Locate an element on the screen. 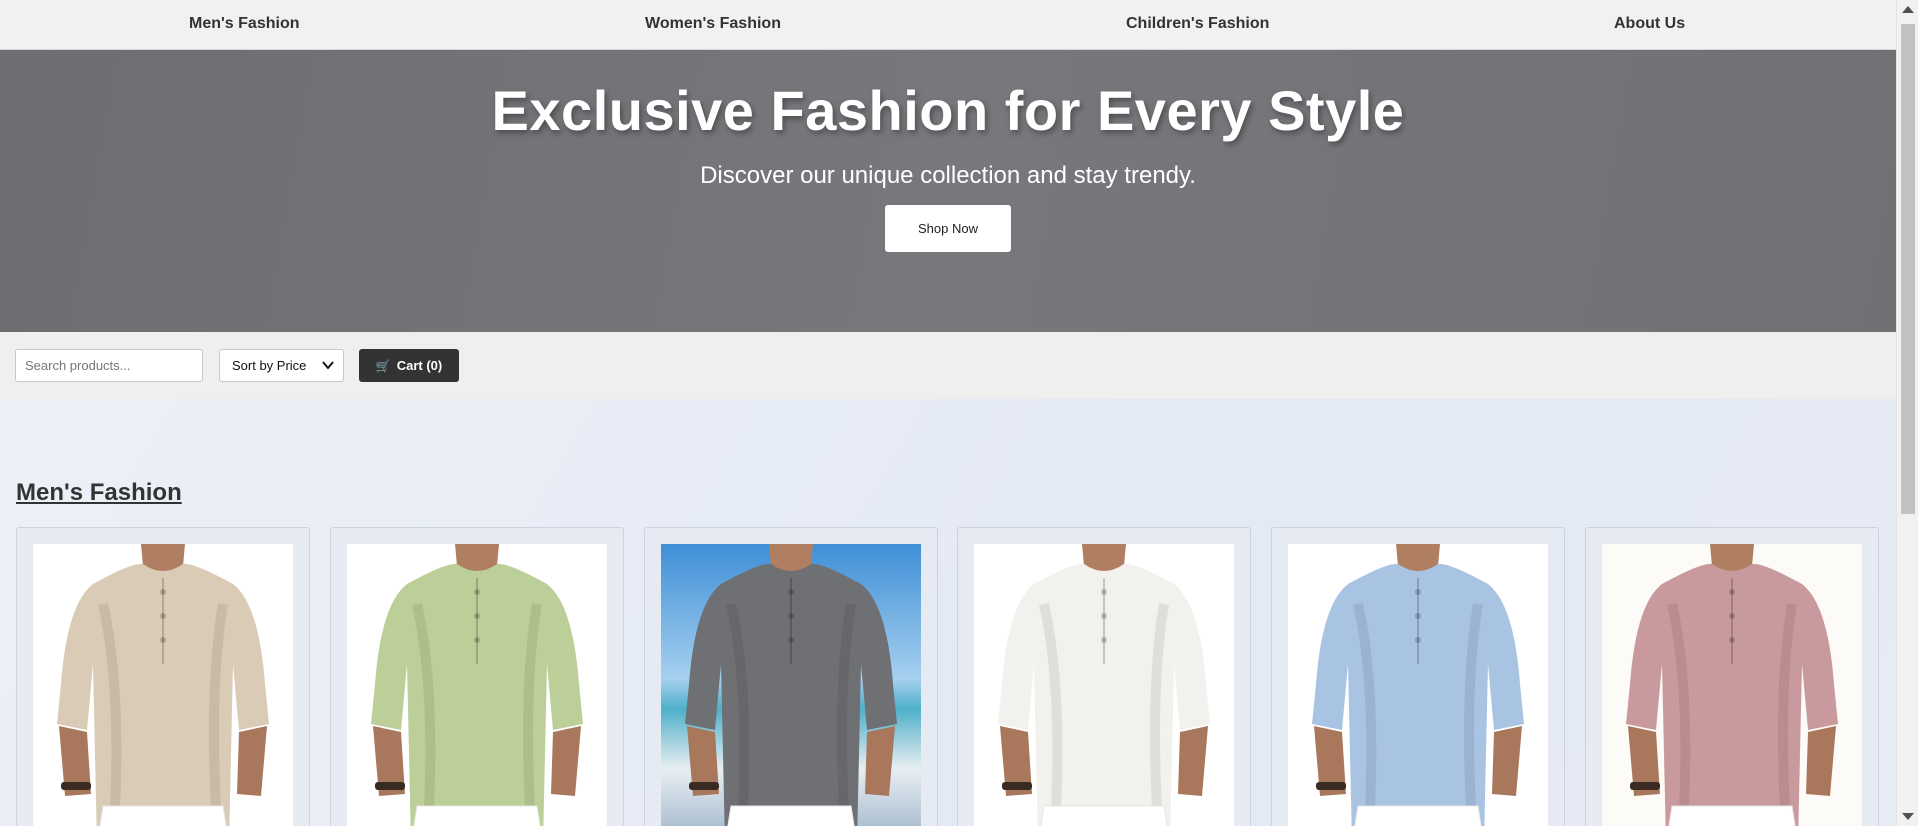  shop-now-button: Shop Now is located at coordinates (948, 228).